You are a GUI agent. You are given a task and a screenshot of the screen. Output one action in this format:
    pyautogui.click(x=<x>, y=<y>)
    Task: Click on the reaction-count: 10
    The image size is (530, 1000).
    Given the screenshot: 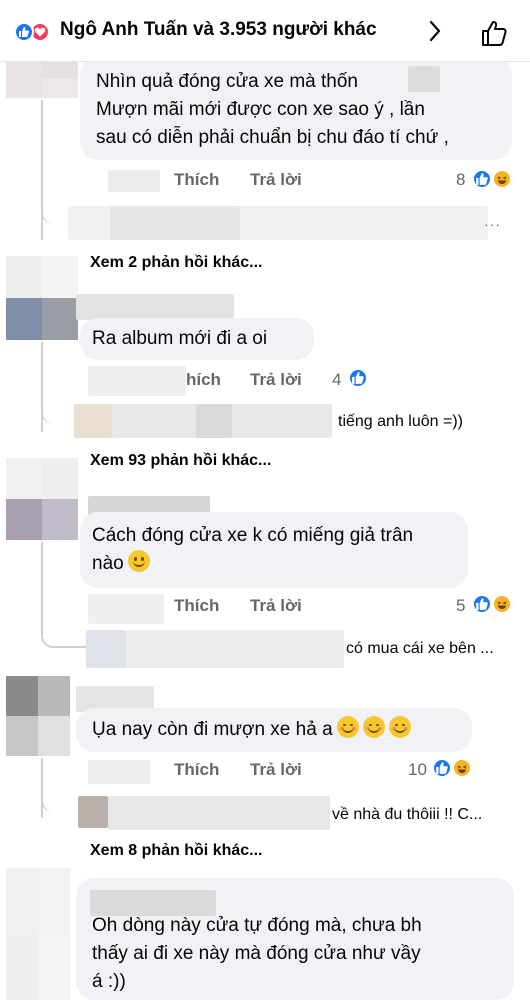 What is the action you would take?
    pyautogui.click(x=417, y=770)
    